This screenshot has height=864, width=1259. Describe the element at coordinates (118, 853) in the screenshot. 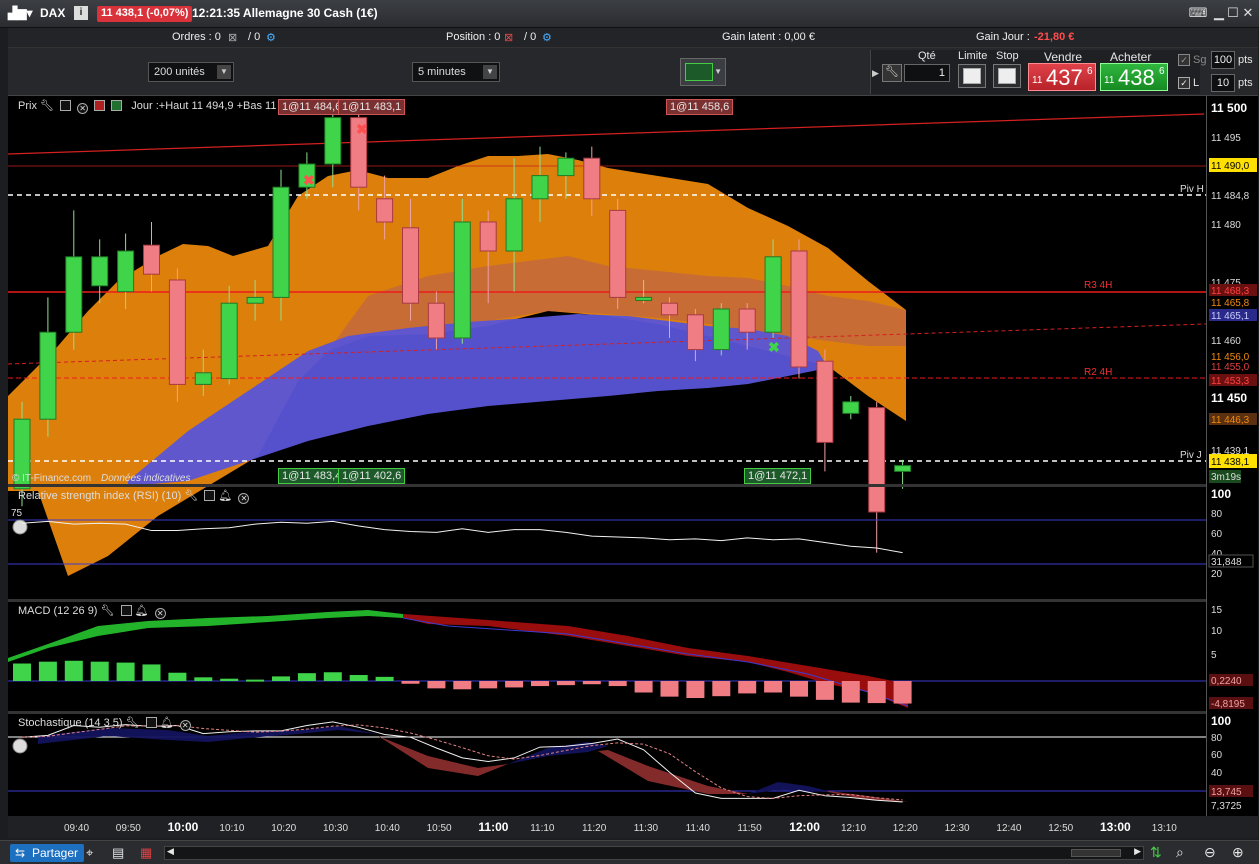

I see `notes-icon: ▤` at that location.